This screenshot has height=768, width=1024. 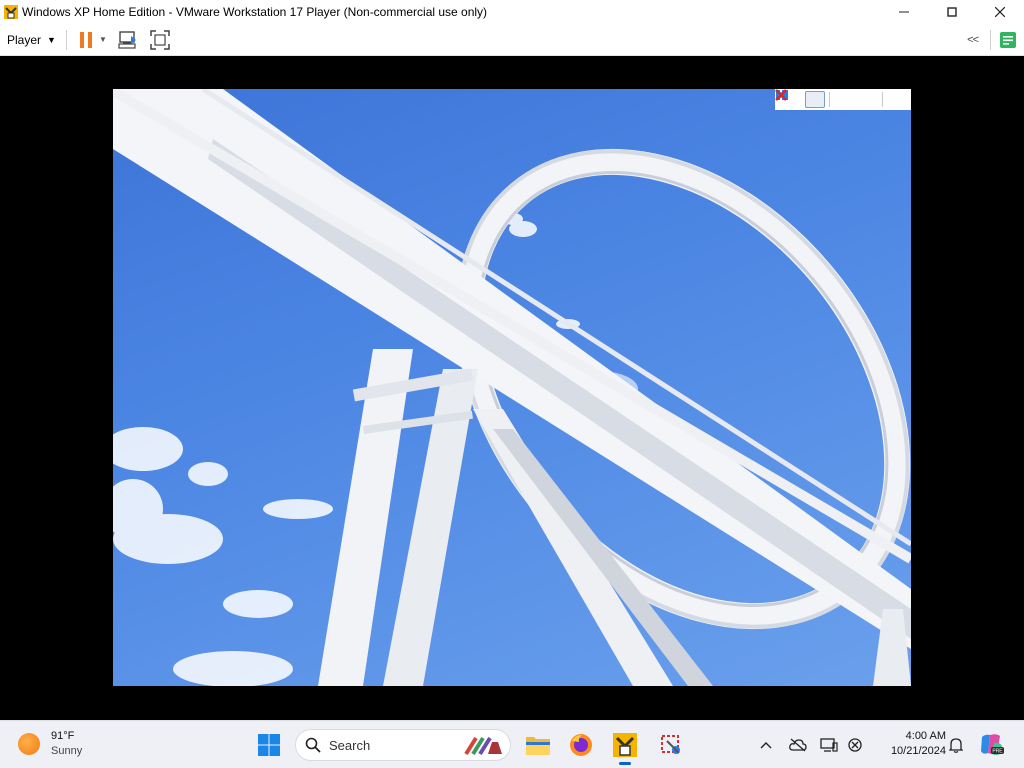 I want to click on ctrl-alt-del-icon, so click(x=127, y=39).